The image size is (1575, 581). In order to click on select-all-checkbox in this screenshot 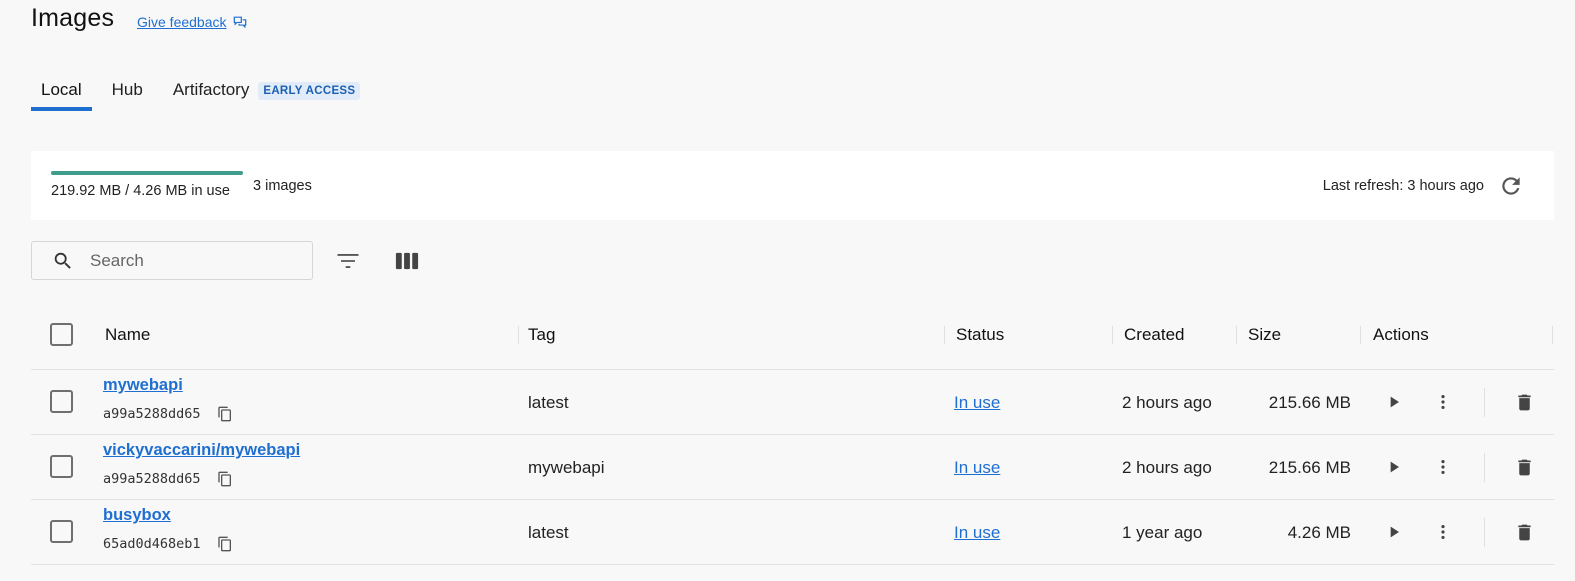, I will do `click(61, 334)`.